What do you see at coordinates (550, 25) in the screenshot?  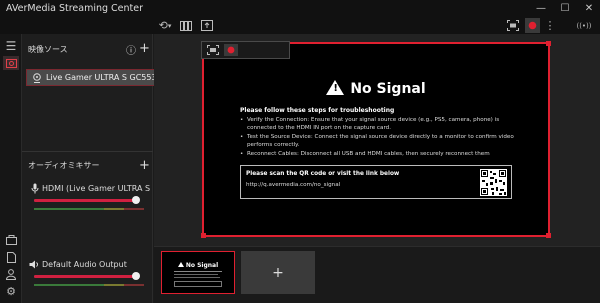 I see `more-button: ⋮` at bounding box center [550, 25].